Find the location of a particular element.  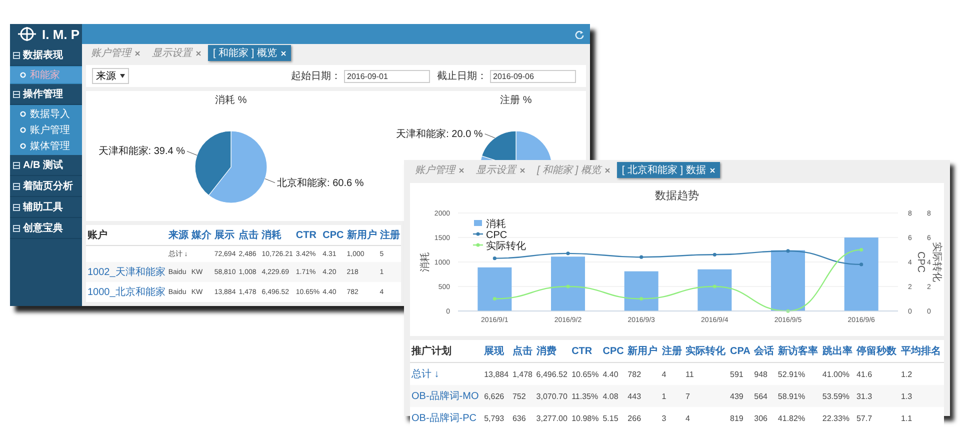

column-header: 展现 is located at coordinates (496, 351).